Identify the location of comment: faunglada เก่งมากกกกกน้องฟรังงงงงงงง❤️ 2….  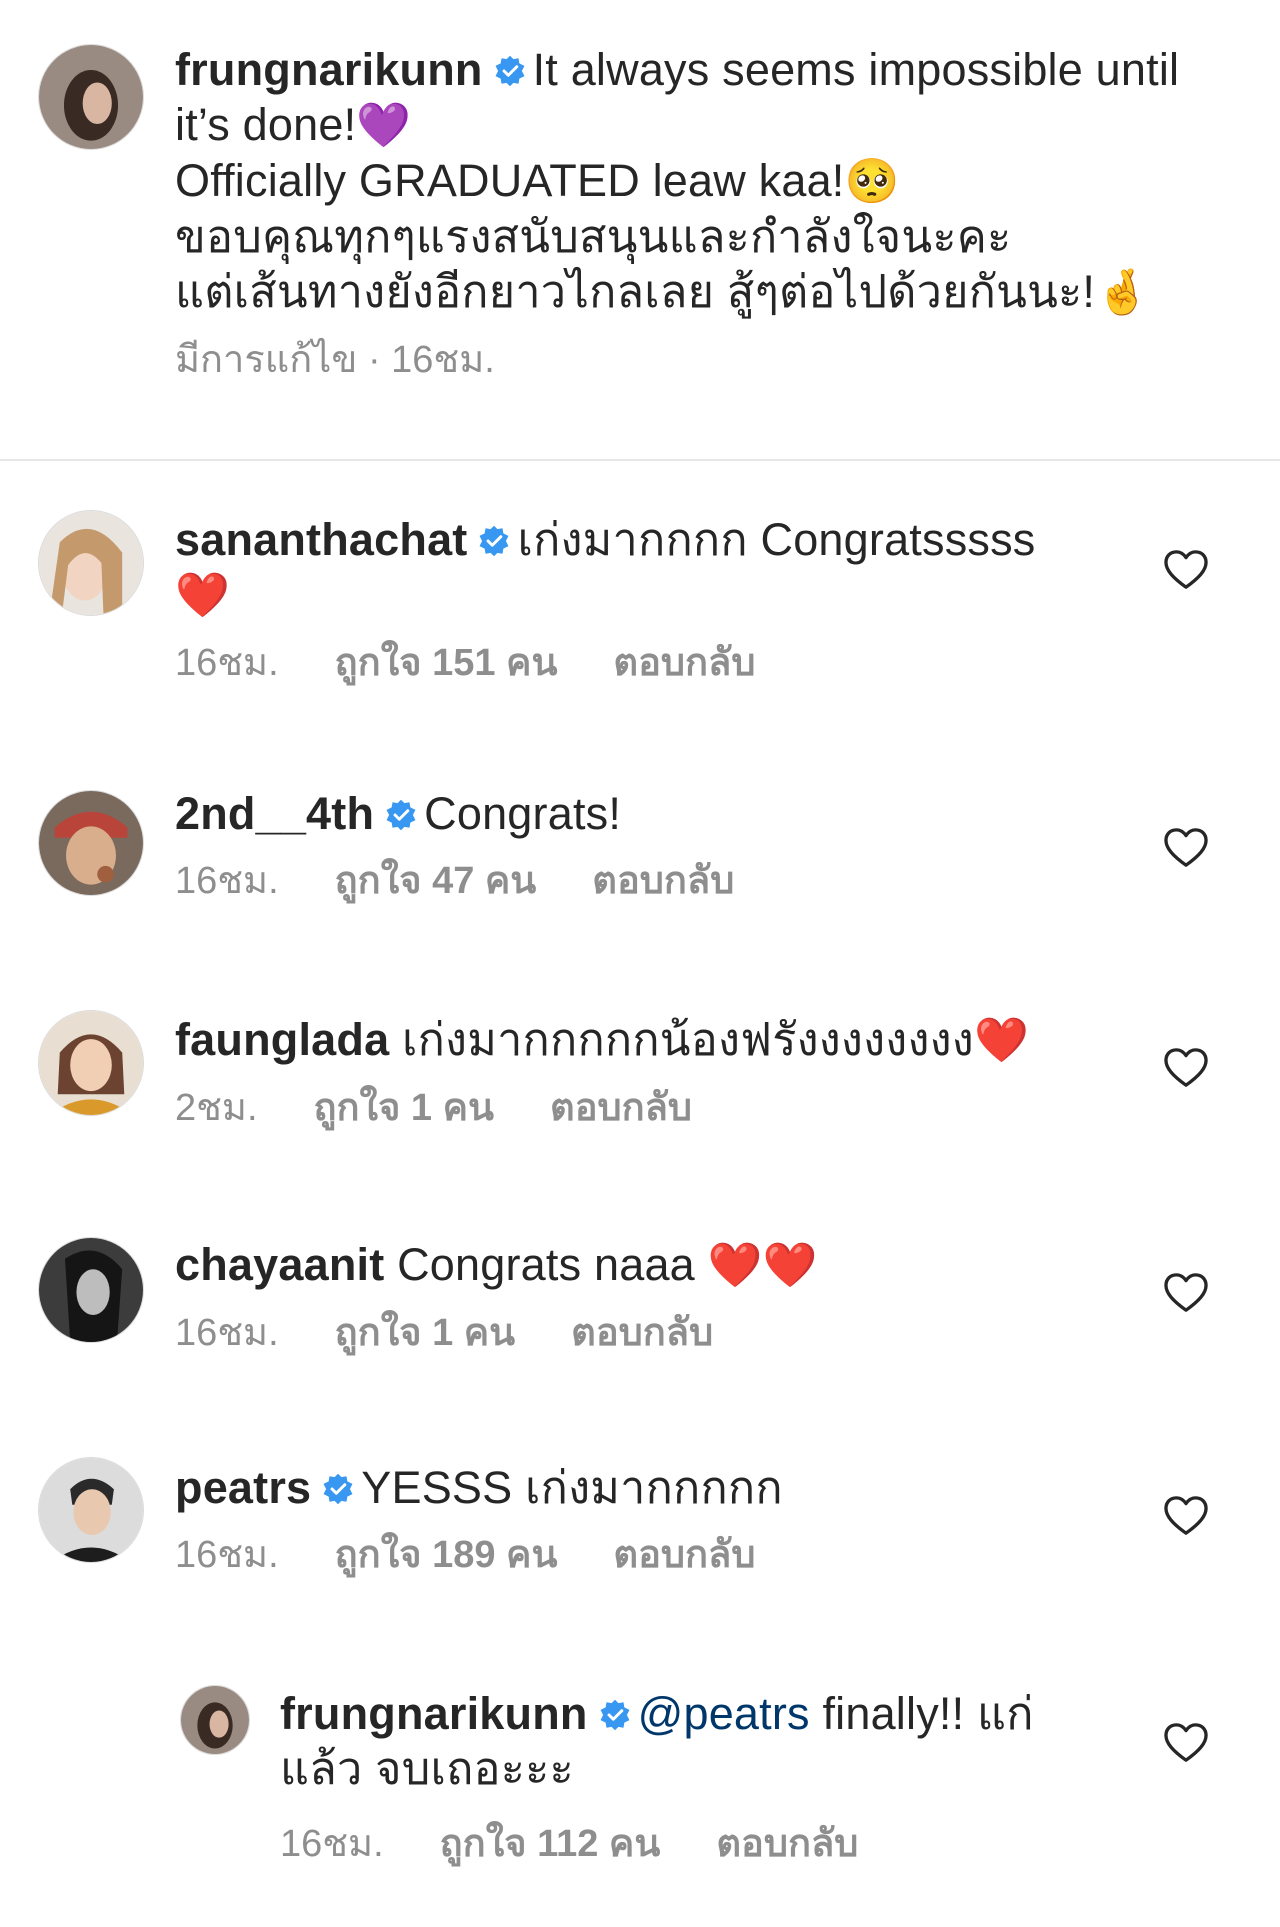
(640, 1071).